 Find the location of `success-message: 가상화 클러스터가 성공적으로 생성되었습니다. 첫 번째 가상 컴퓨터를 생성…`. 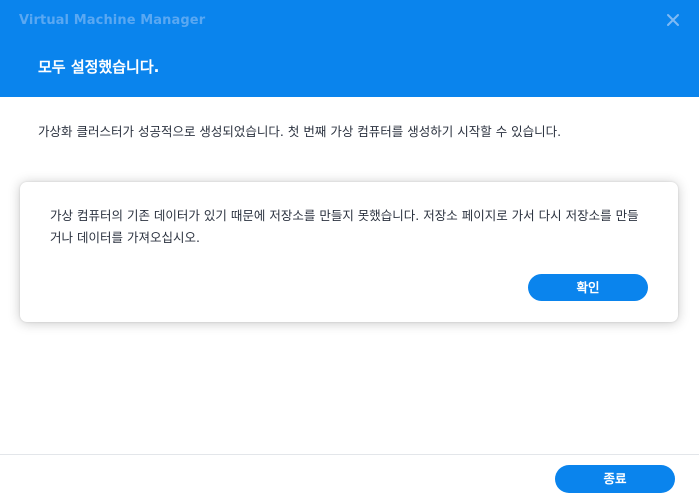

success-message: 가상화 클러스터가 성공적으로 생성되었습니다. 첫 번째 가상 컴퓨터를 생성… is located at coordinates (300, 131).